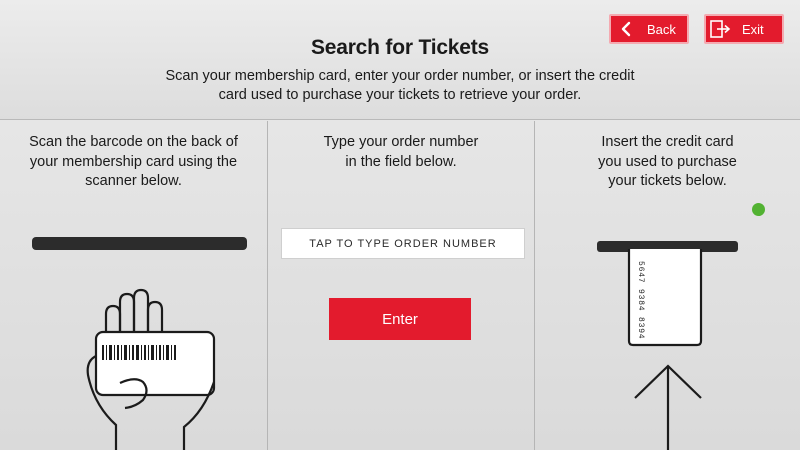 The width and height of the screenshot is (800, 450). Describe the element at coordinates (668, 407) in the screenshot. I see `arrow-up-icon` at that location.